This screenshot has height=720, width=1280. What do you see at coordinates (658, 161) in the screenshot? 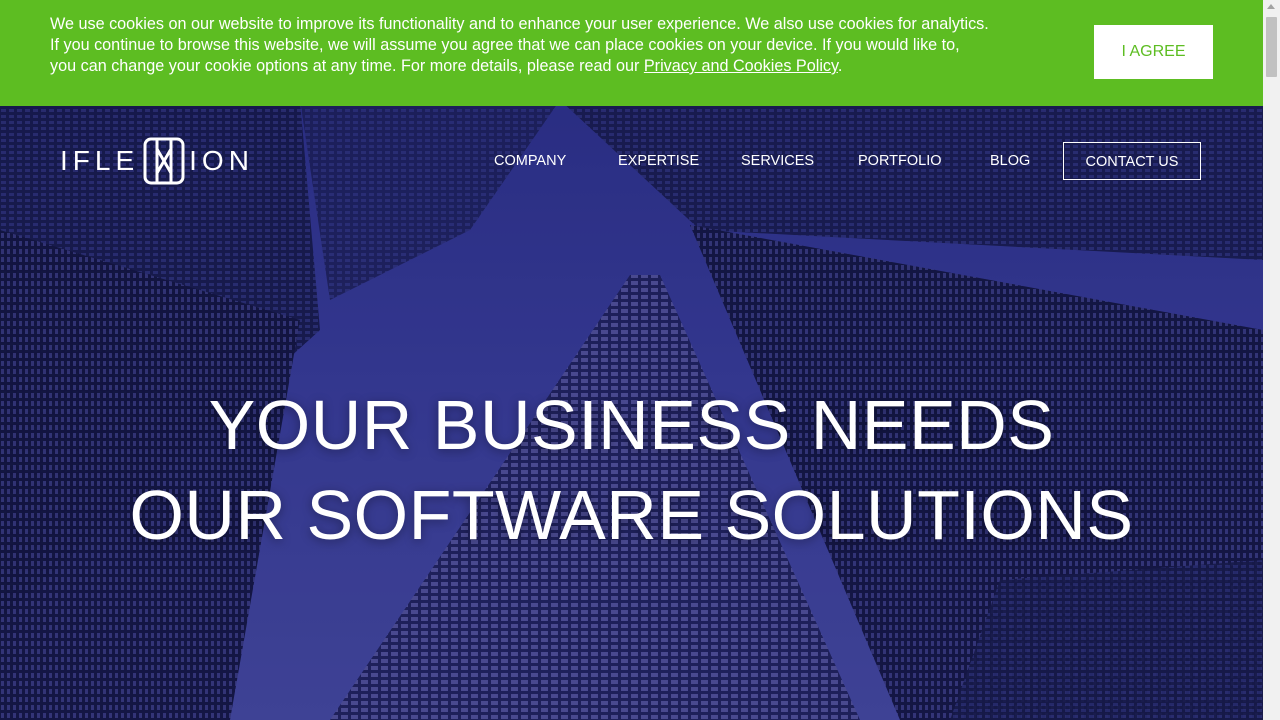
I see `nav-expertise: EXPERTISE` at bounding box center [658, 161].